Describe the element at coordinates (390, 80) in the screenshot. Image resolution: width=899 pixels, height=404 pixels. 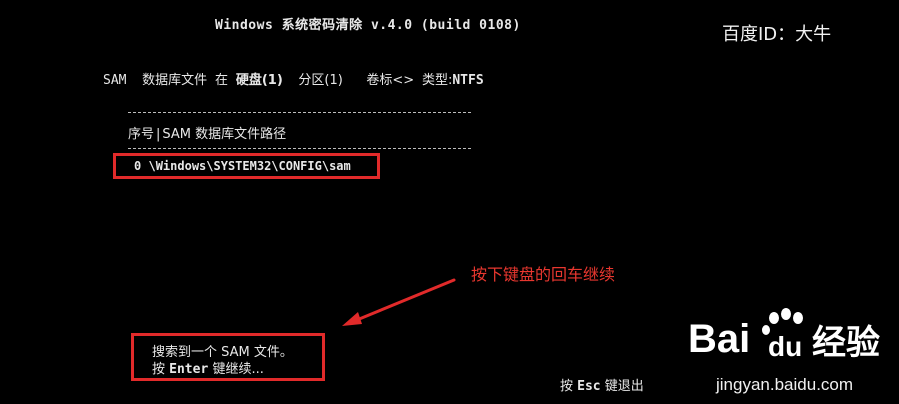
I see `volume-label: 卷标<>` at that location.